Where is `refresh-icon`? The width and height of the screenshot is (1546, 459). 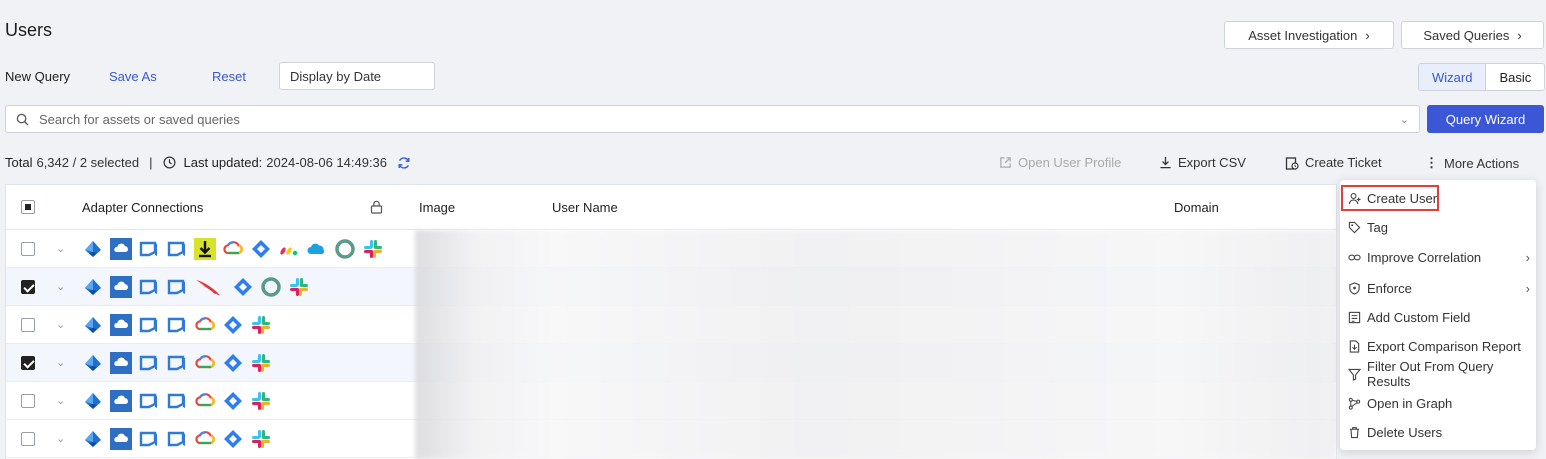 refresh-icon is located at coordinates (404, 163).